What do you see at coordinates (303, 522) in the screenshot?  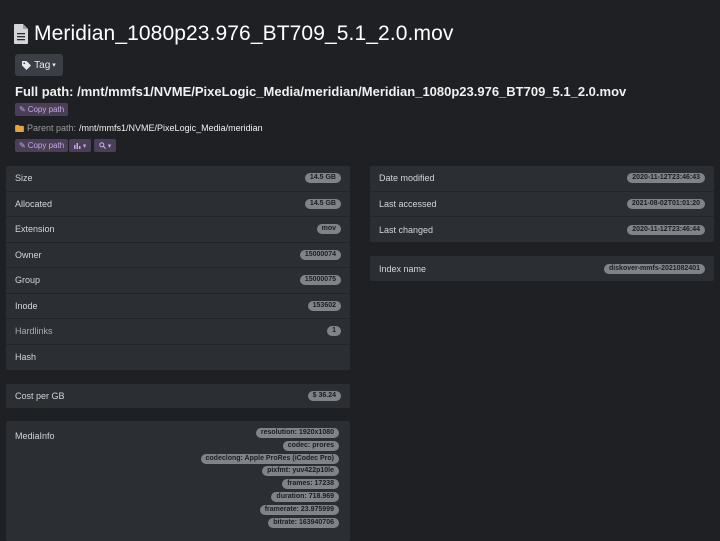 I see `mediainfo-badge: bitrate: 163940706` at bounding box center [303, 522].